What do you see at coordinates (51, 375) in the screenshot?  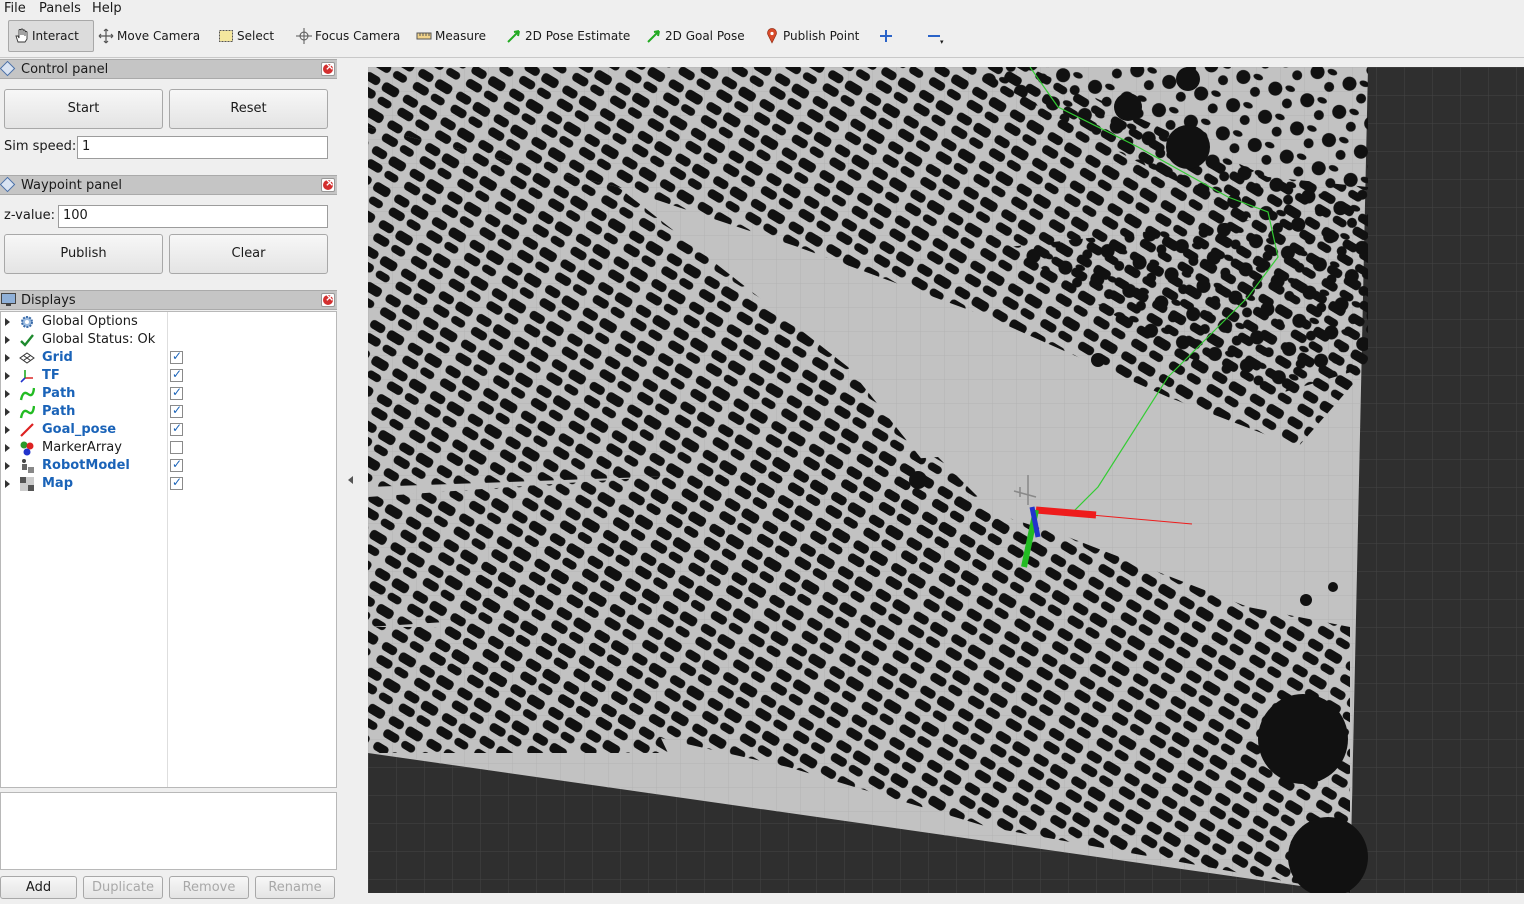 I see `display-item-label: TF` at bounding box center [51, 375].